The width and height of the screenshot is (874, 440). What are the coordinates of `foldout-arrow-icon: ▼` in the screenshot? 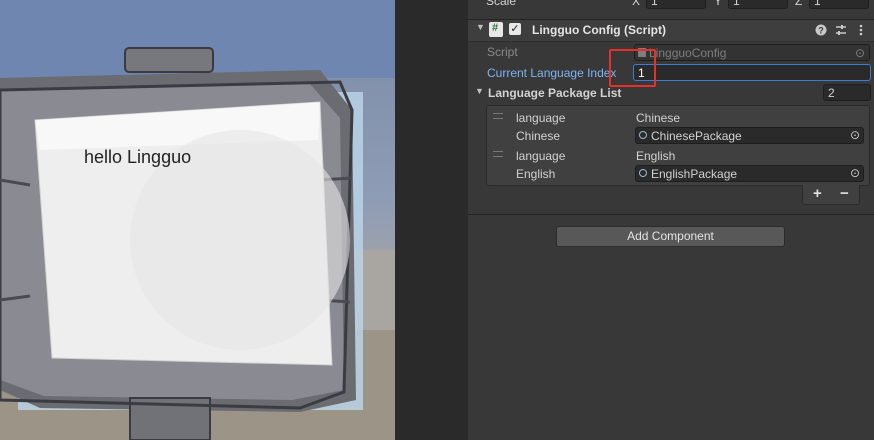 It's located at (480, 27).